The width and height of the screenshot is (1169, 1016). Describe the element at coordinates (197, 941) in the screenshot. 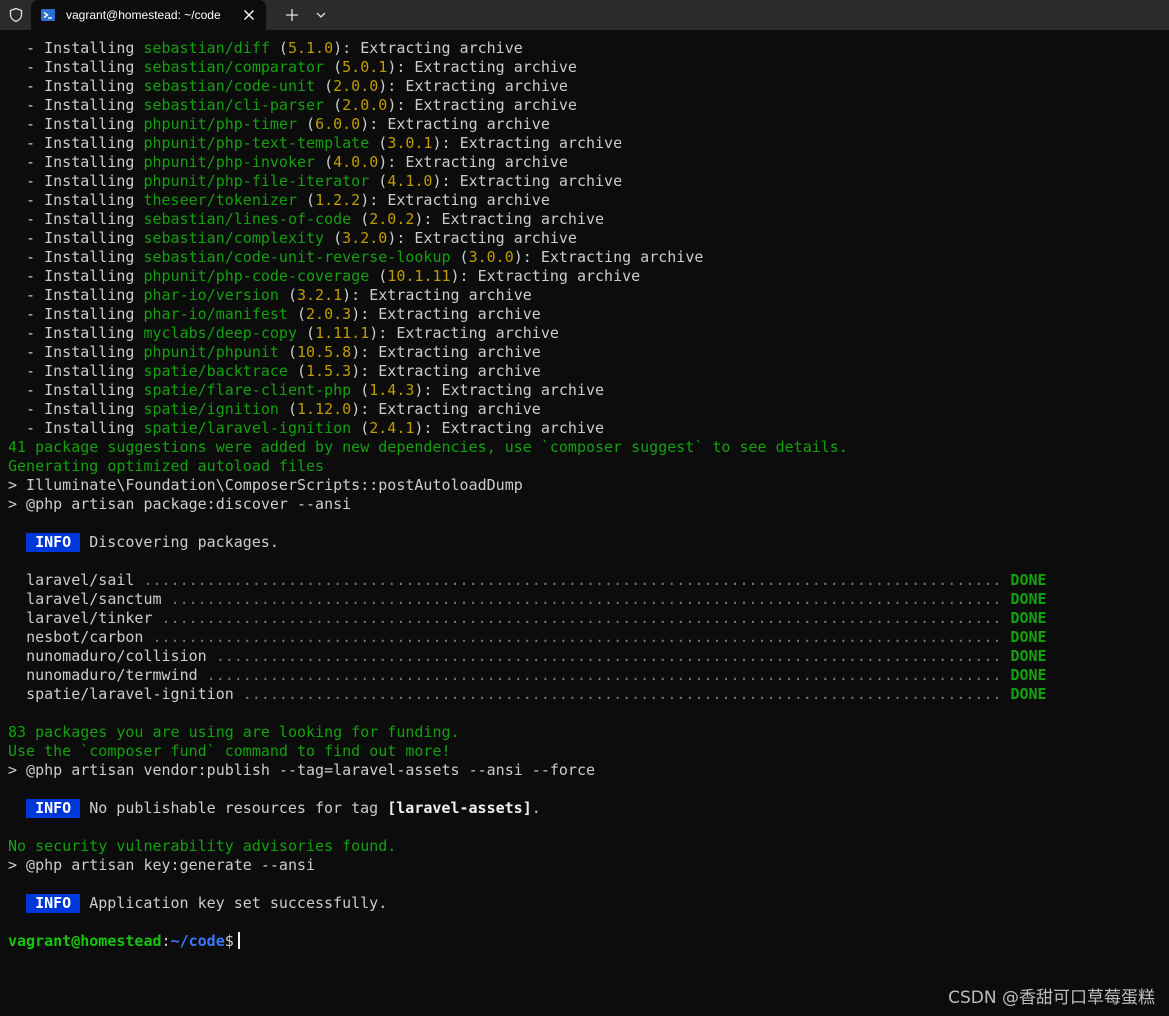

I see `prompt-path: ~/code` at that location.